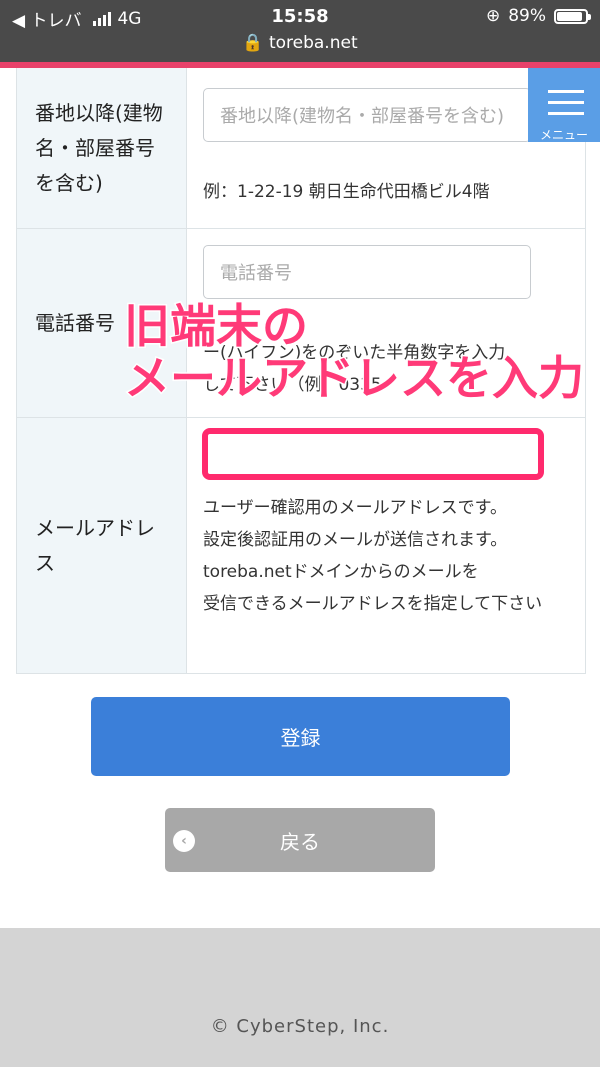 The width and height of the screenshot is (600, 1067). What do you see at coordinates (300, 1026) in the screenshot?
I see `copyright: © CyberStep, Inc.` at bounding box center [300, 1026].